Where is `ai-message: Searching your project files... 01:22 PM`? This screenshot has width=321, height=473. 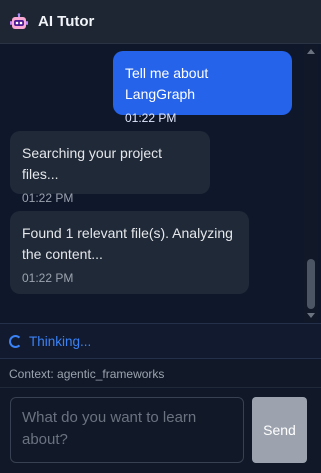
ai-message: Searching your project files... 01:22 PM is located at coordinates (110, 168).